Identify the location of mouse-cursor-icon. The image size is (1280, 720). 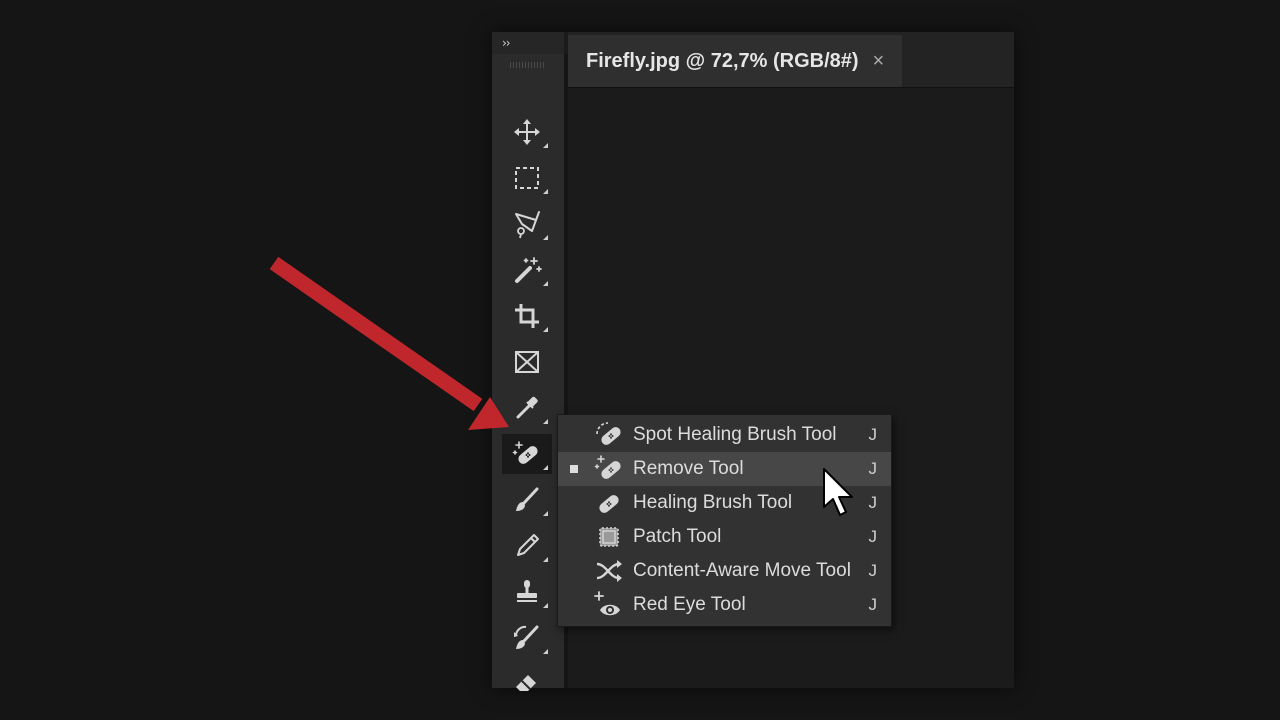
(838, 492).